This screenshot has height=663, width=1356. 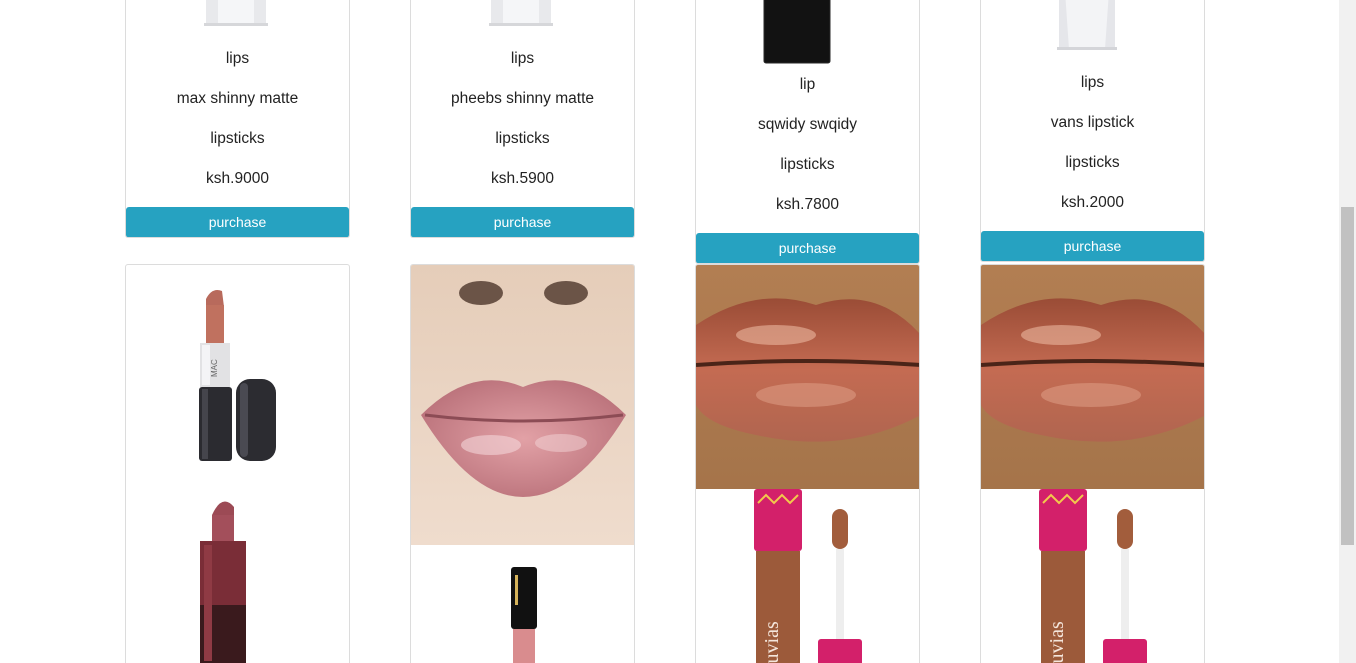 What do you see at coordinates (237, 178) in the screenshot?
I see `product-price: ksh.9000` at bounding box center [237, 178].